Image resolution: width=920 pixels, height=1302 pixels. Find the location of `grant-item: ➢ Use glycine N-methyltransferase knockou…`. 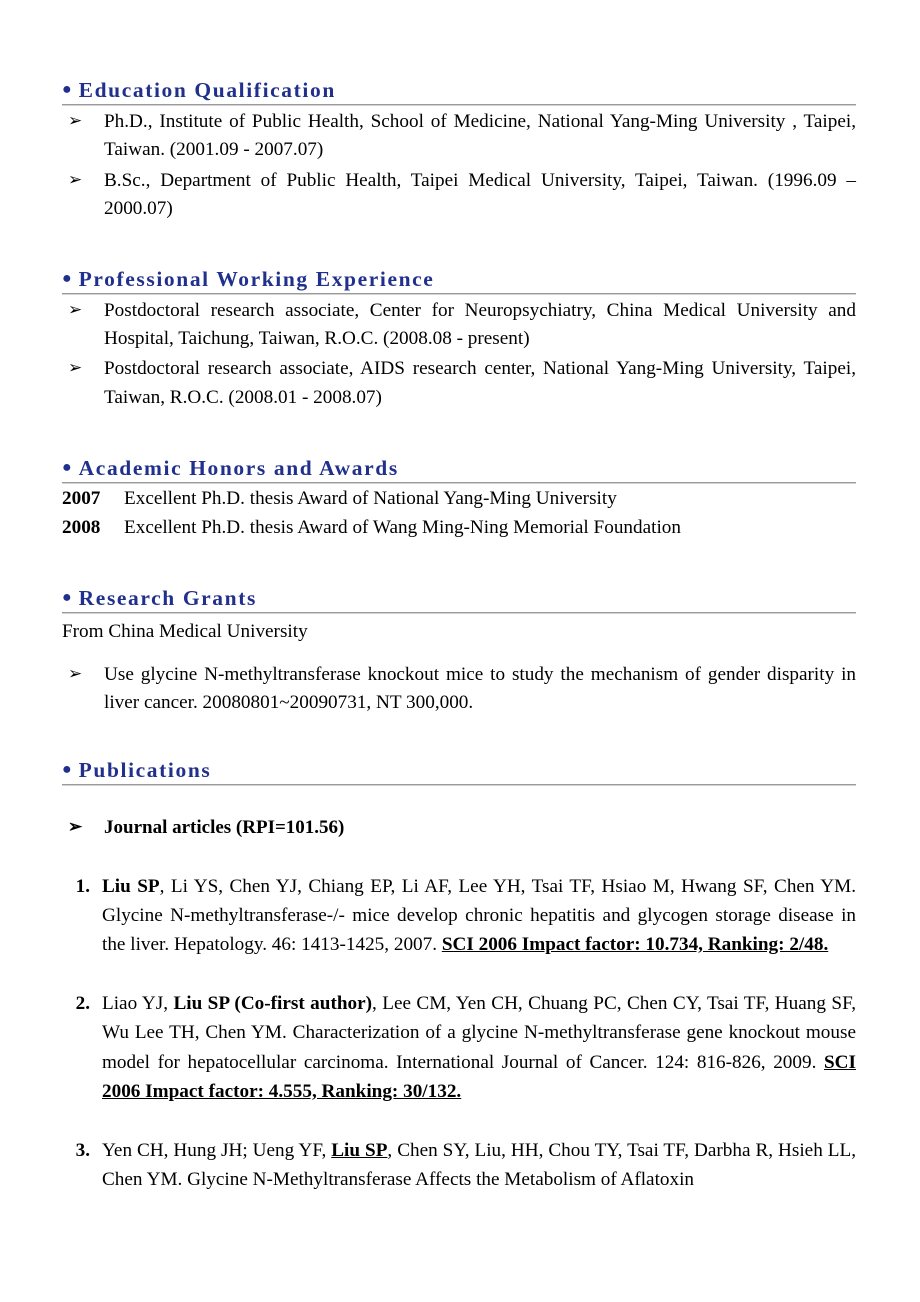

grant-item: ➢ Use glycine N-methyltransferase knockou… is located at coordinates (459, 689).